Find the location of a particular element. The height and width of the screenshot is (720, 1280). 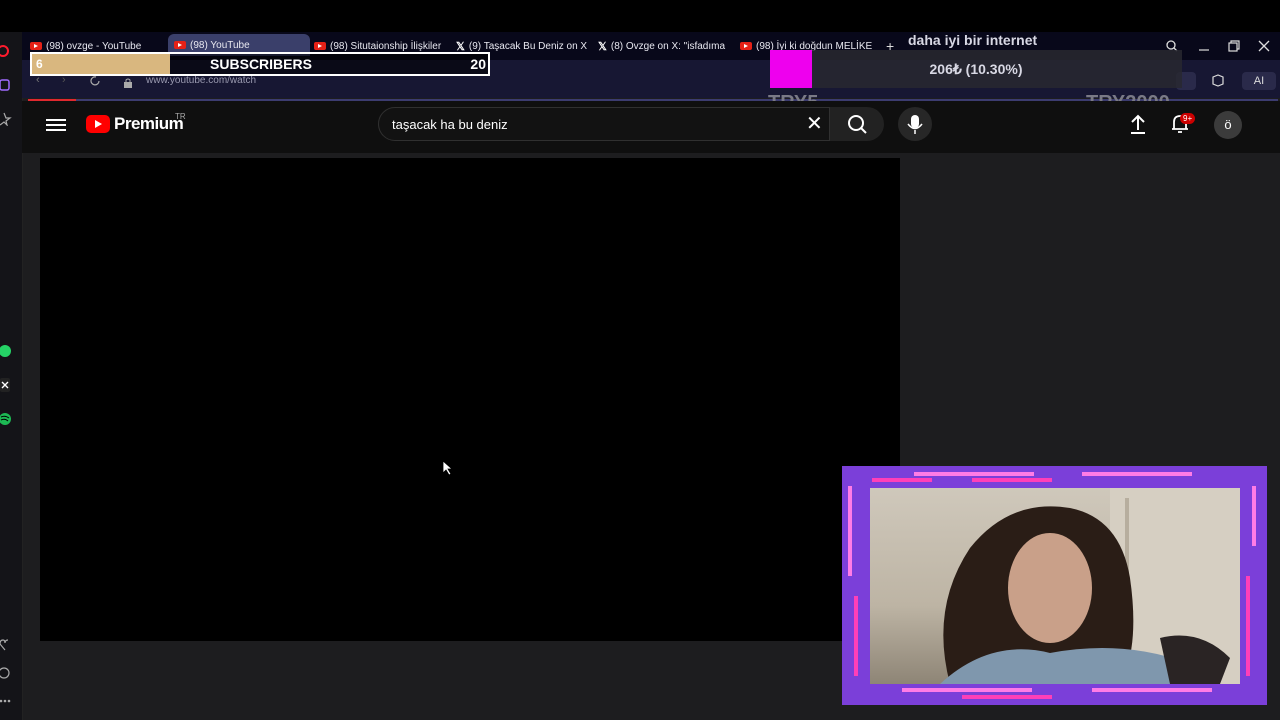

ai-label: AI is located at coordinates (1259, 81).